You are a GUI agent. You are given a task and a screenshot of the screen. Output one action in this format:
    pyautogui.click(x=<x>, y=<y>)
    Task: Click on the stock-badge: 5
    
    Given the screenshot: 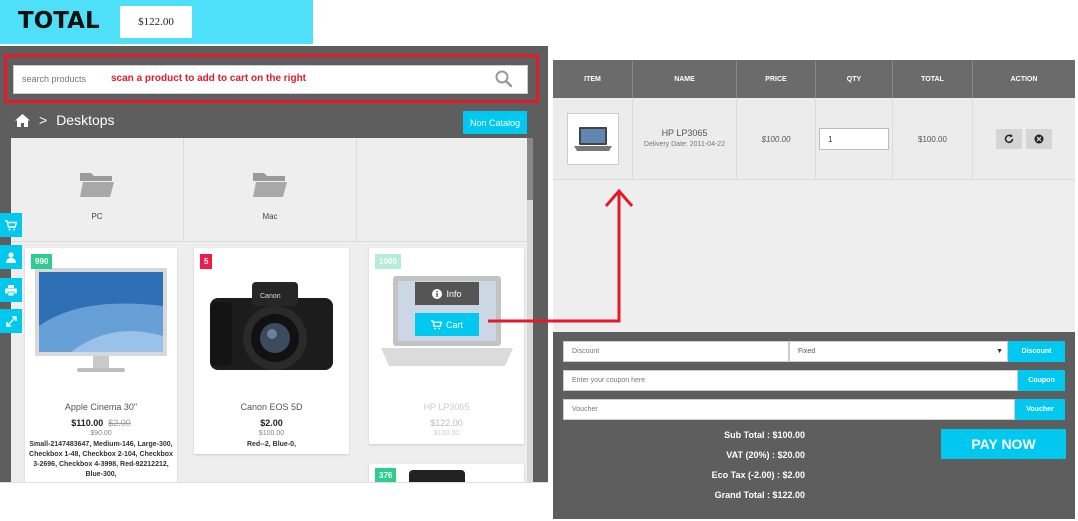 What is the action you would take?
    pyautogui.click(x=206, y=261)
    